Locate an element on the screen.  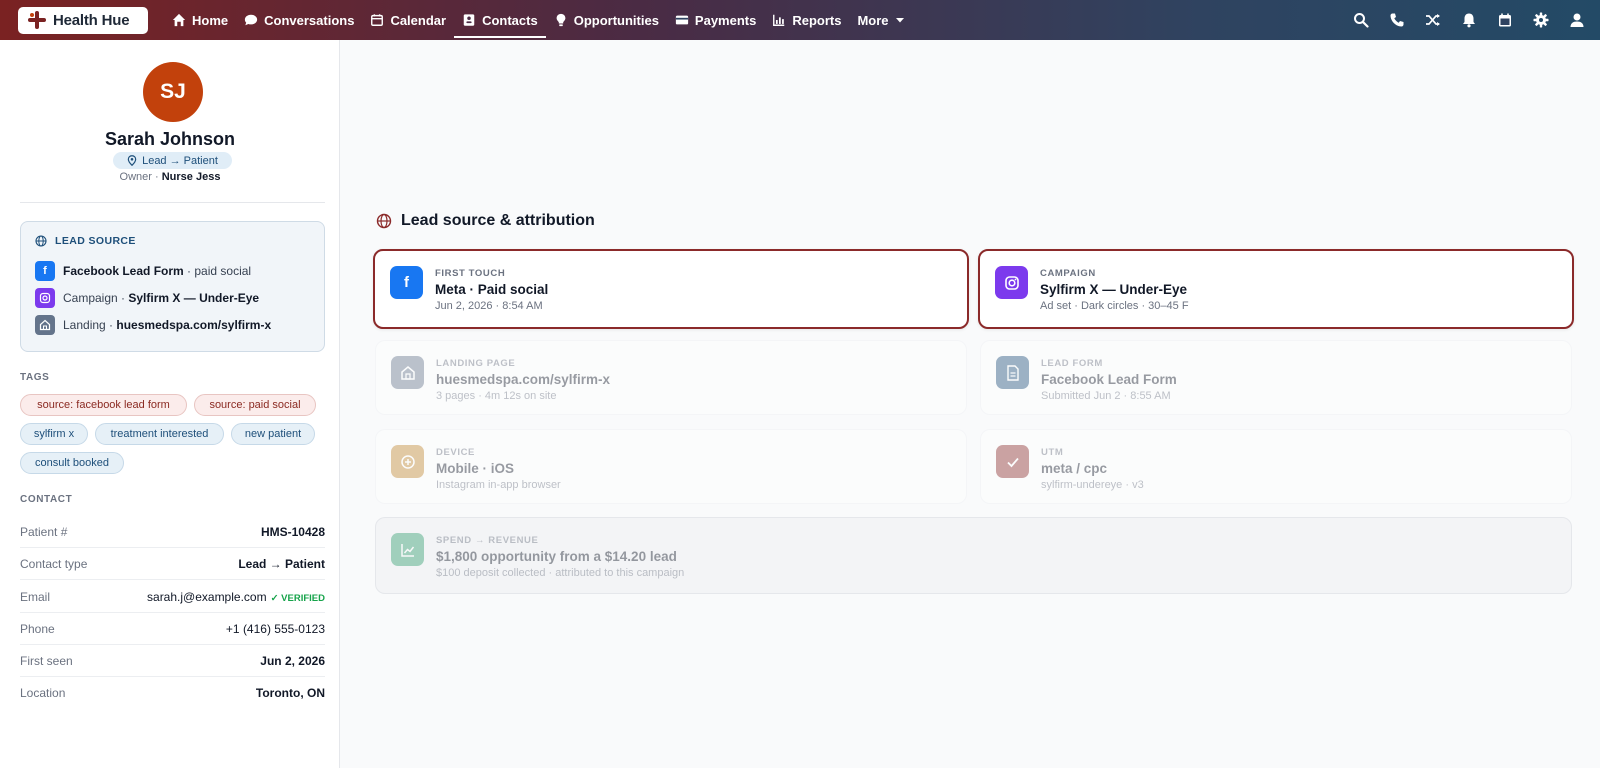
card-subtext: Submitted Jun 2 · 8:55 AM is located at coordinates (1106, 396).